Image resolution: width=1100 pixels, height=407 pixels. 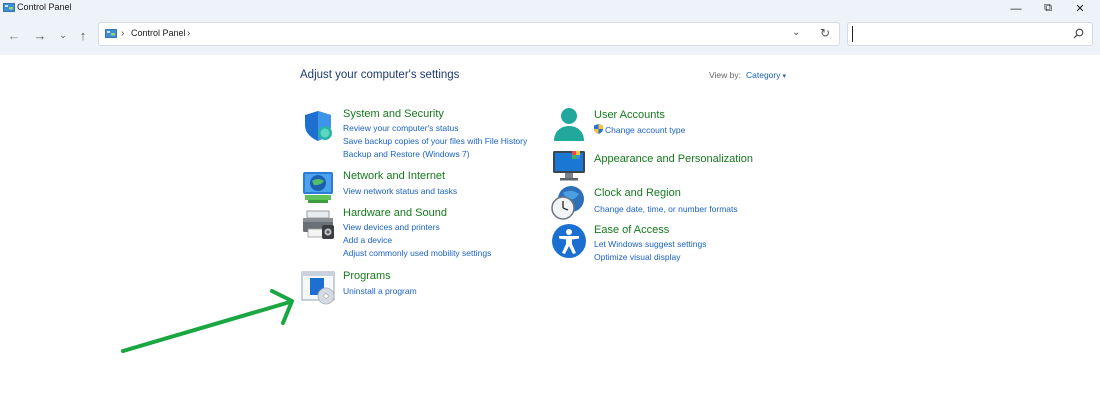 I want to click on link-optimize-display: Optimize visual display, so click(x=650, y=257).